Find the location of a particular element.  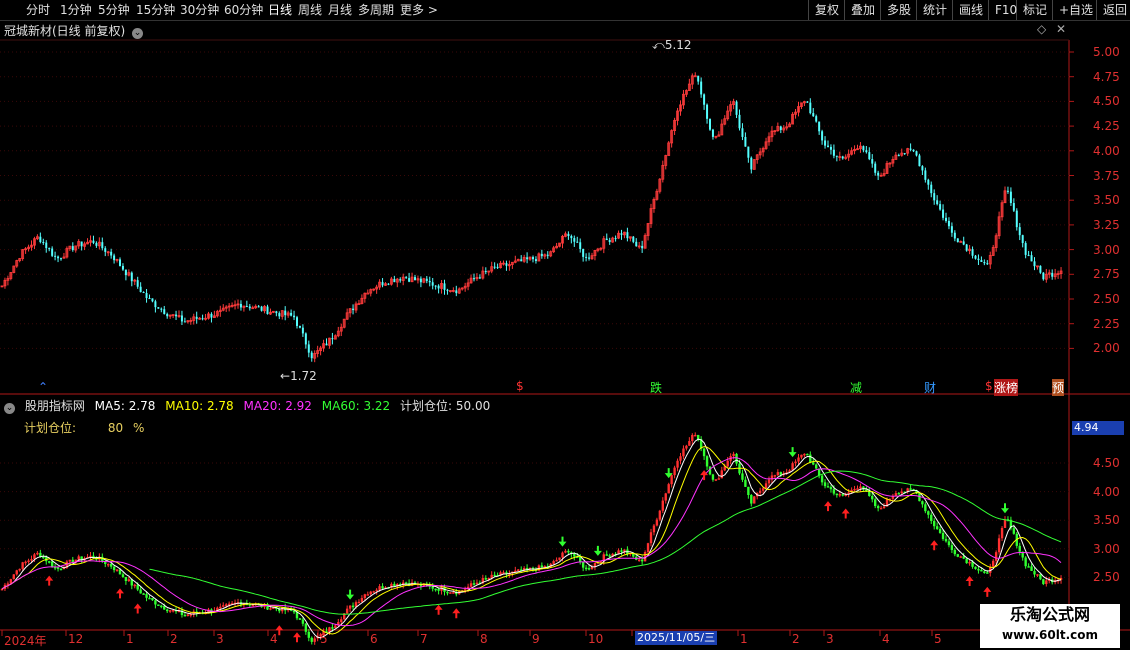

event-marker: 减 is located at coordinates (856, 387).